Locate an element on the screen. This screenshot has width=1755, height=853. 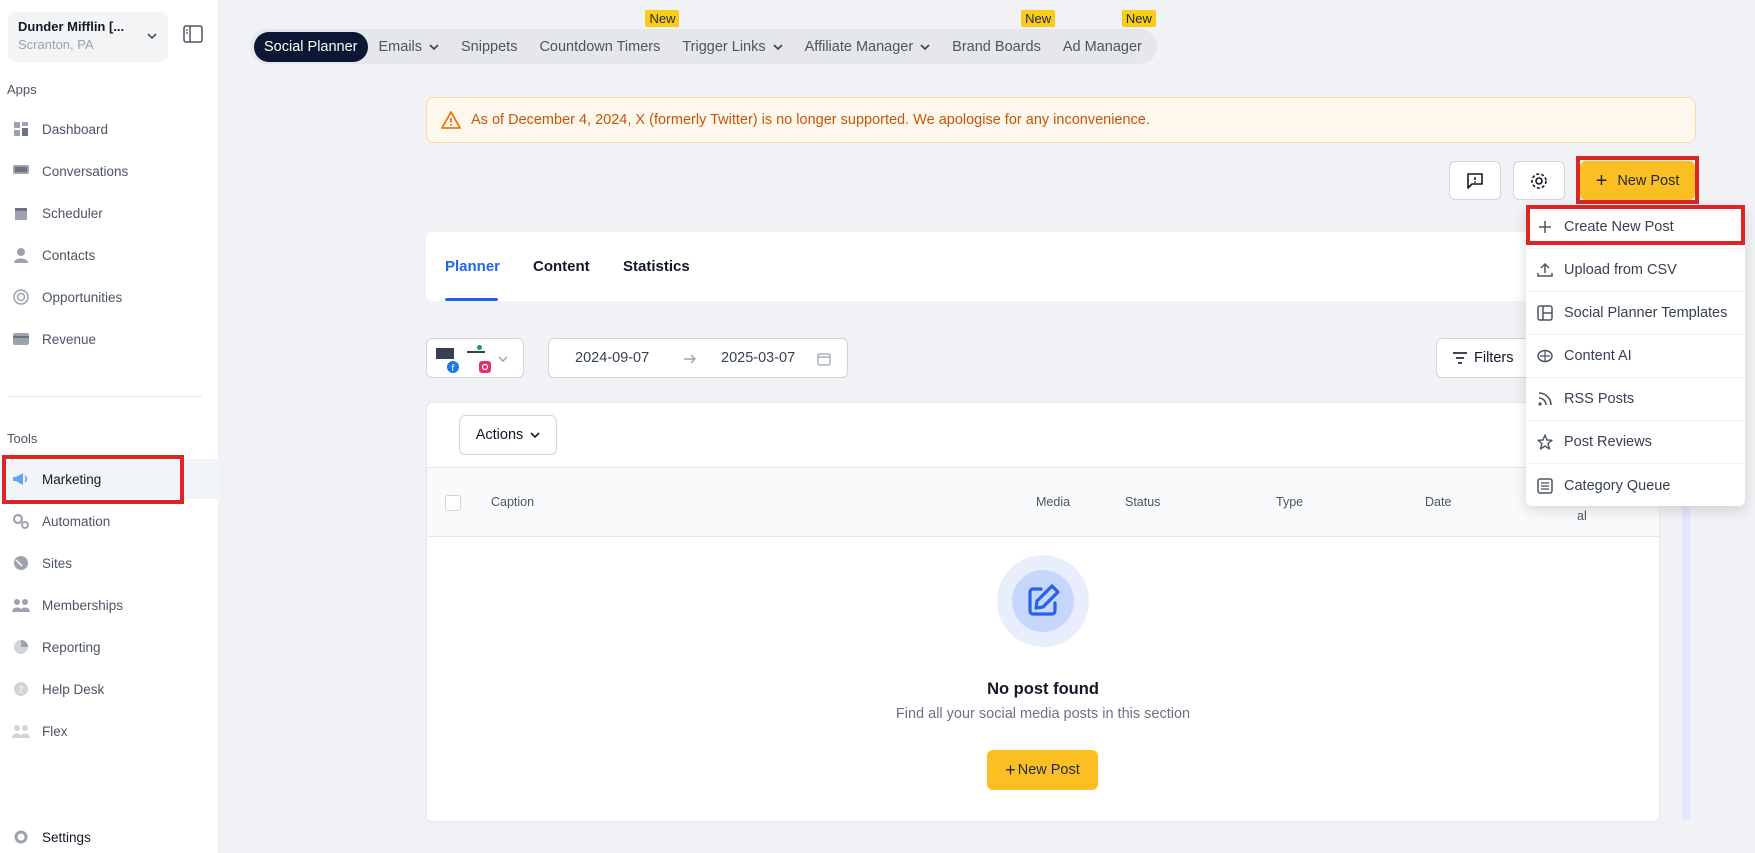
status-dot is located at coordinates (479, 347).